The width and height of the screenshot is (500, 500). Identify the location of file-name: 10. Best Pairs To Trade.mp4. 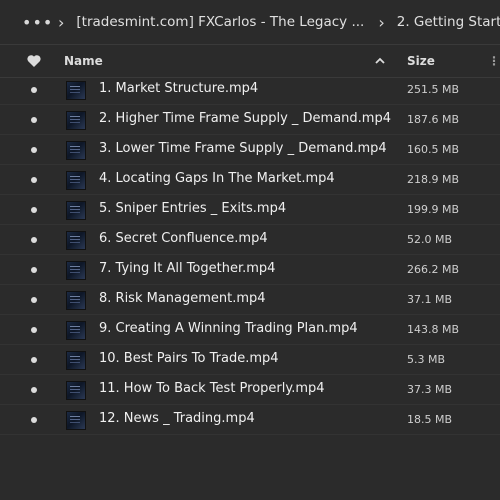
(189, 358).